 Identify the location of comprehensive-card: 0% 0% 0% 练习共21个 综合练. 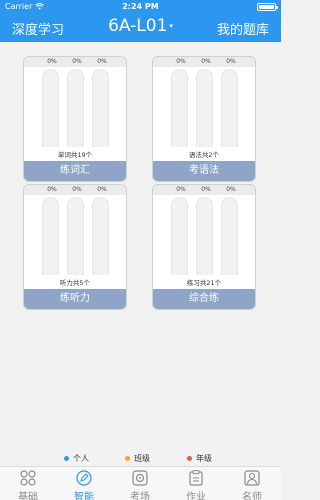
(204, 247).